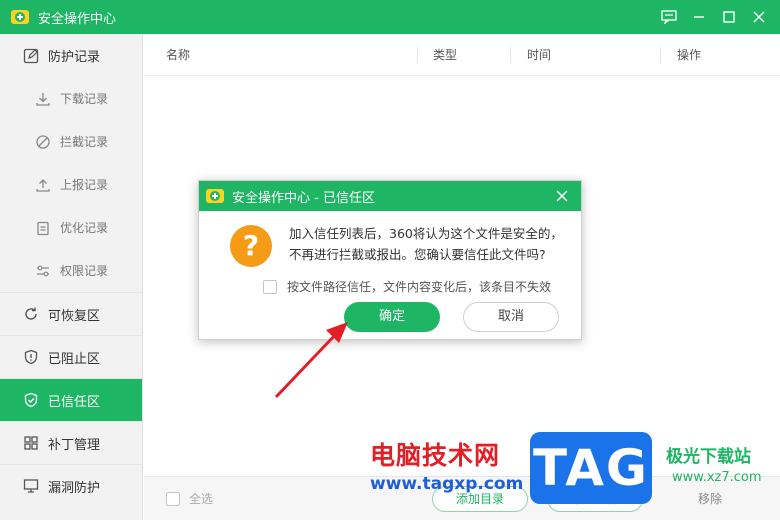  I want to click on sidebar-item-label: 漏洞防护, so click(74, 488).